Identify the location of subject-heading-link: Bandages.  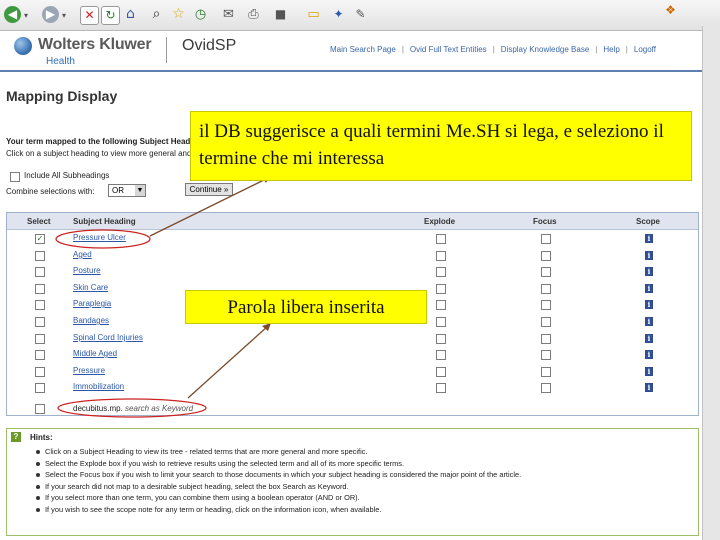
(91, 320).